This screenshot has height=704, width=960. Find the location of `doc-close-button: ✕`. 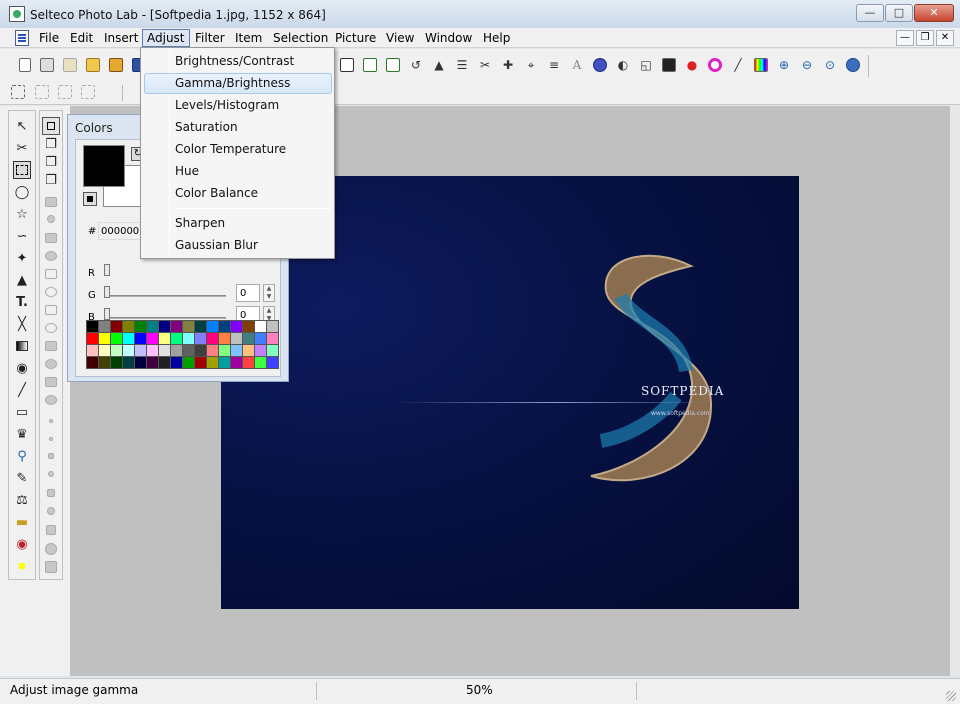

doc-close-button: ✕ is located at coordinates (945, 38).